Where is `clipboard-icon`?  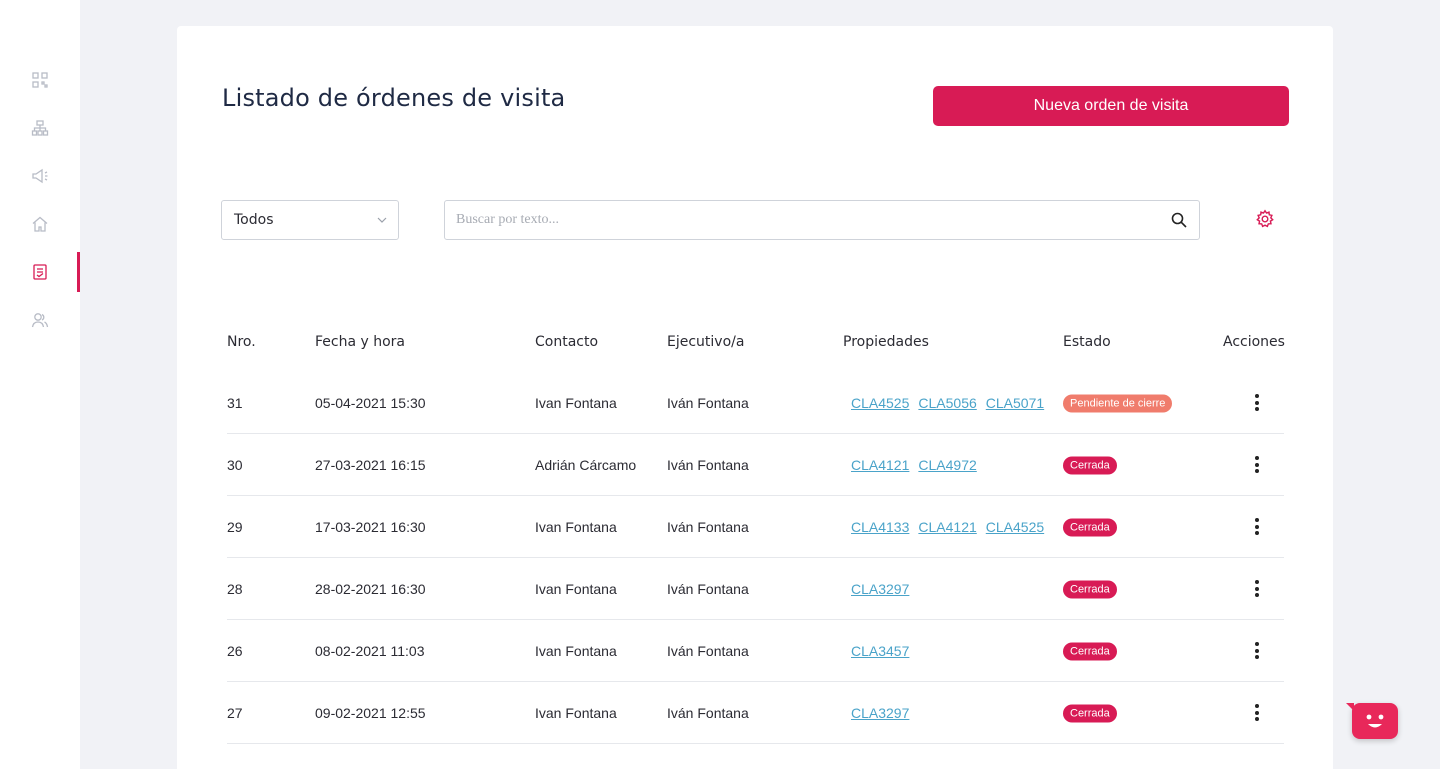 clipboard-icon is located at coordinates (40, 272).